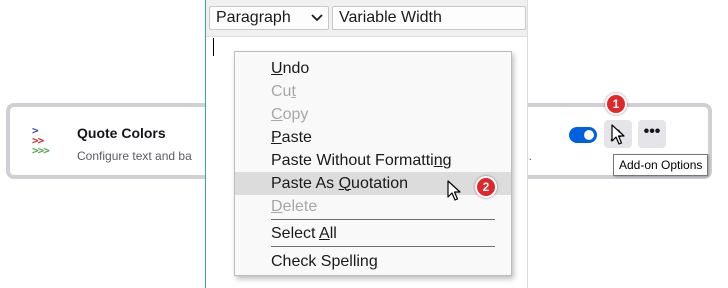 This screenshot has width=728, height=288. I want to click on menu-accesskey: C, so click(277, 114).